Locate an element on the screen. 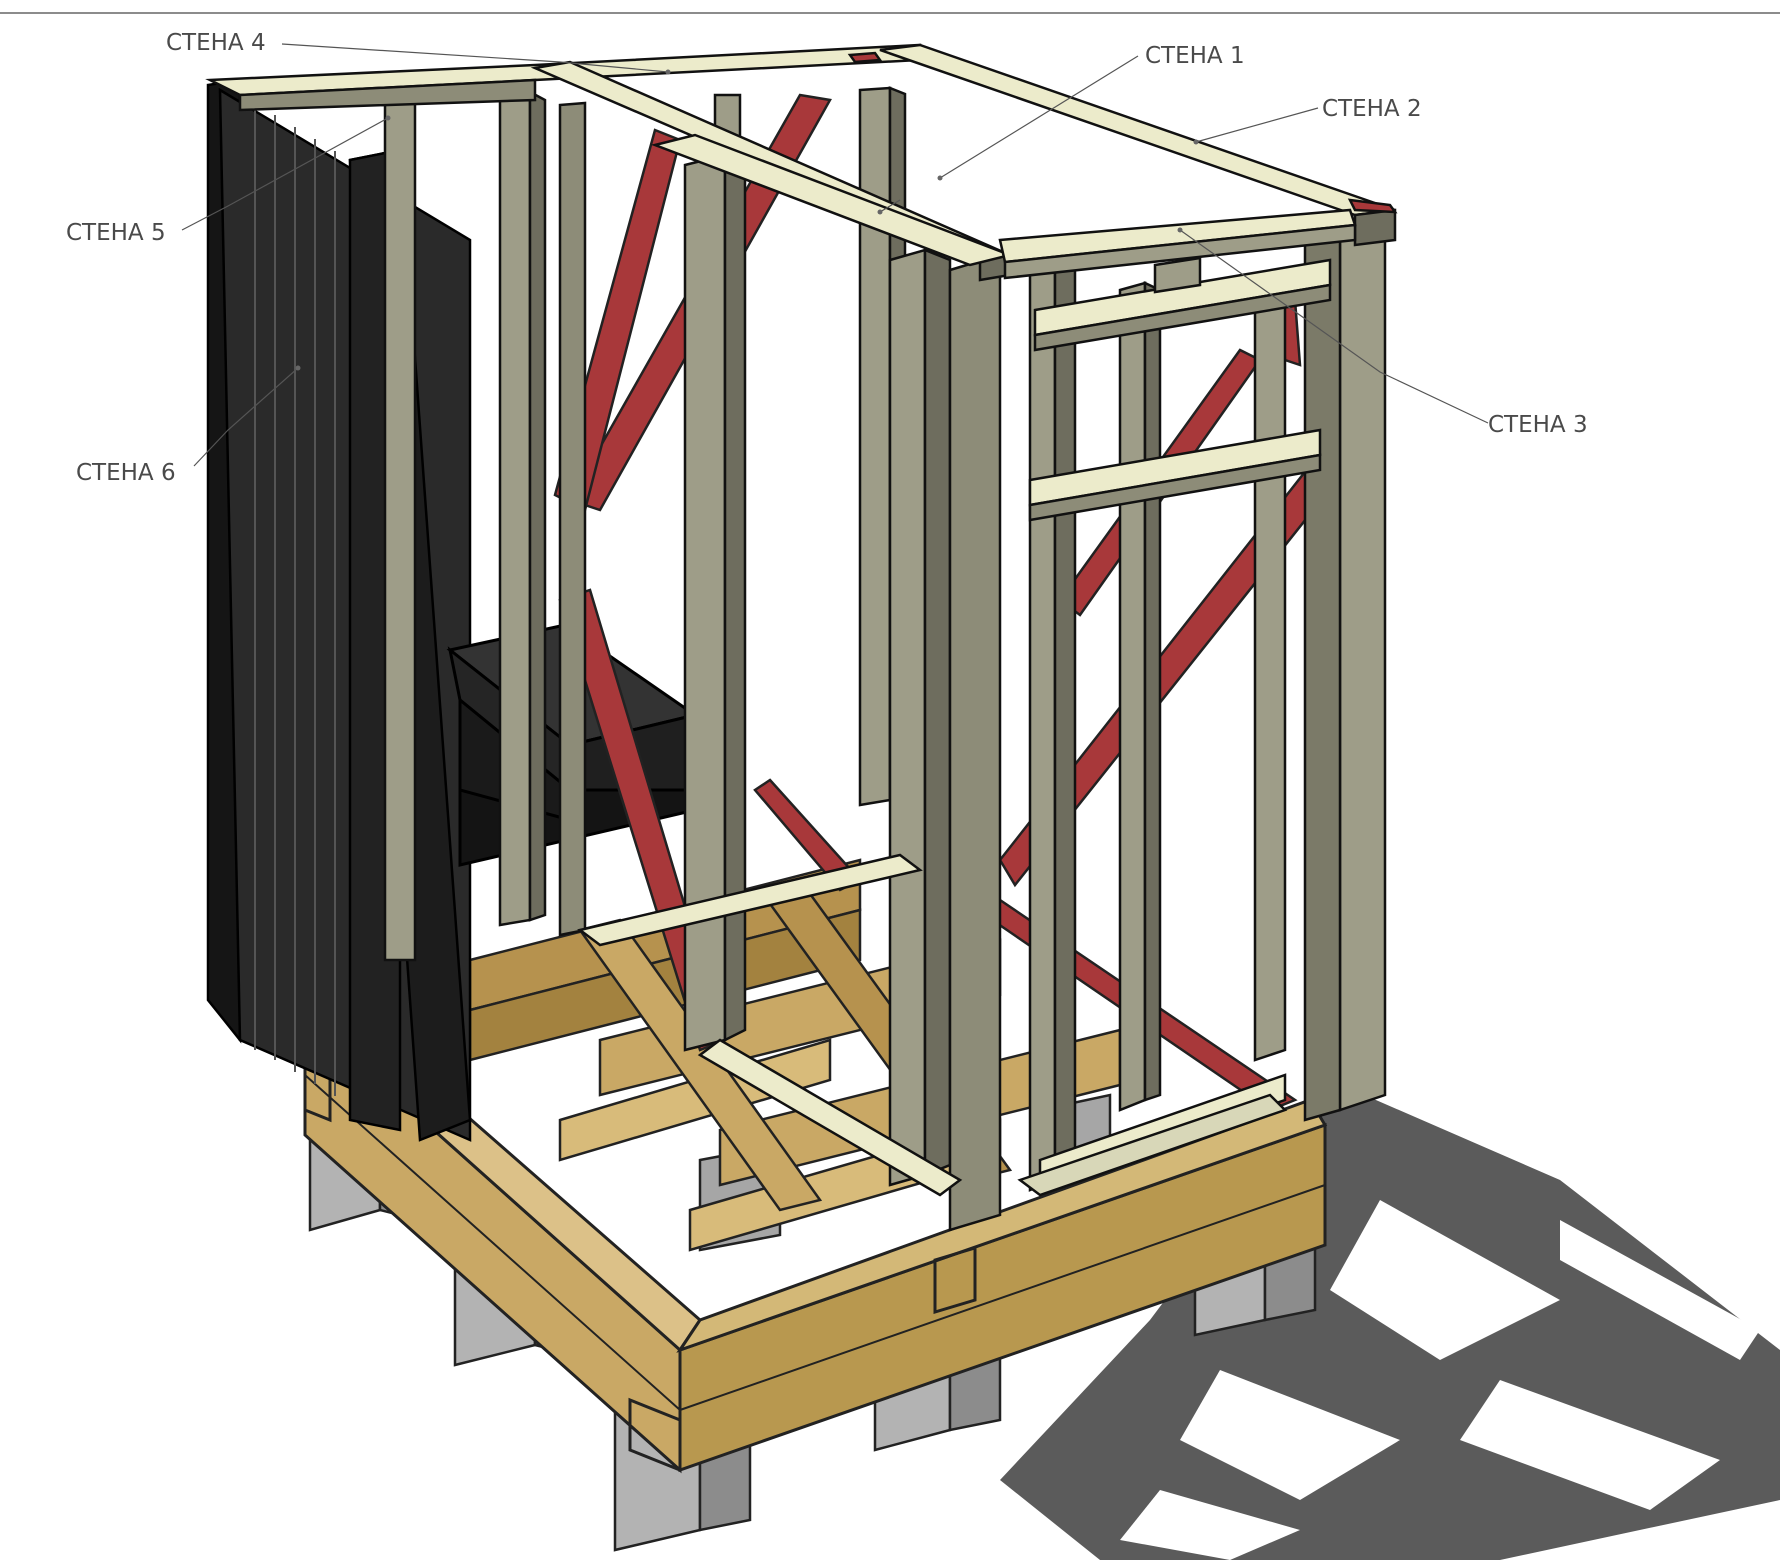  label-wall-1: СТЕНА 1 is located at coordinates (1195, 56).